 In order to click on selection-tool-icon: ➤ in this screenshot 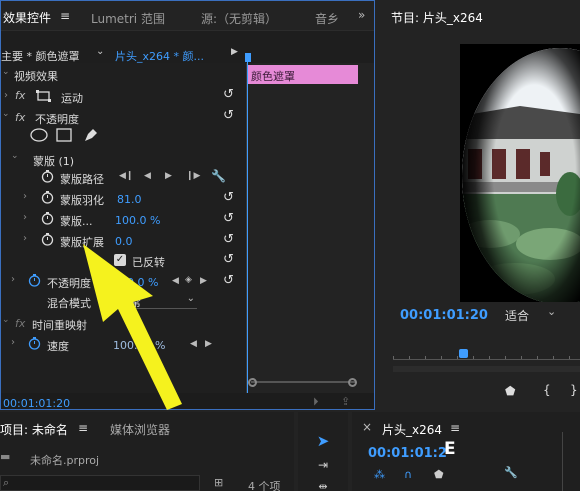, I will do `click(323, 443)`.